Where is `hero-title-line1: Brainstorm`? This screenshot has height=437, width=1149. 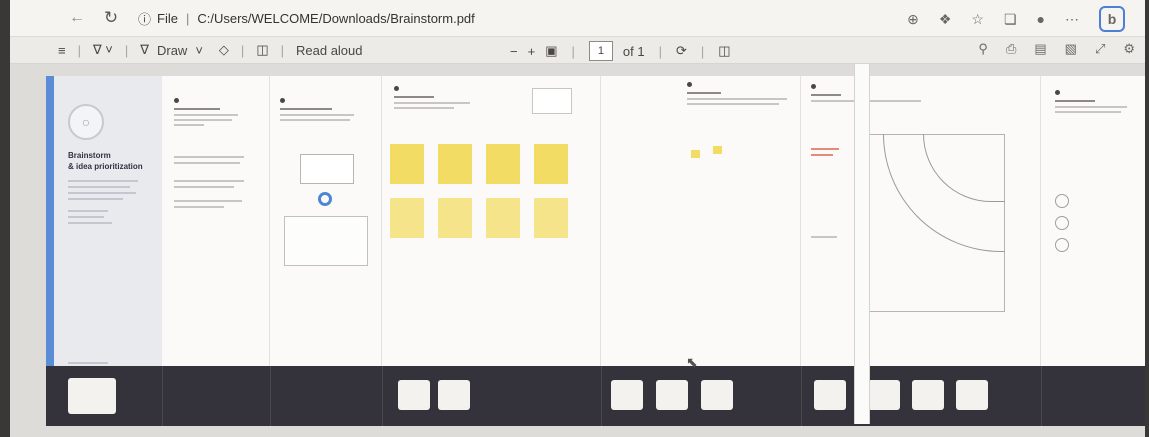
hero-title-line1: Brainstorm is located at coordinates (89, 155).